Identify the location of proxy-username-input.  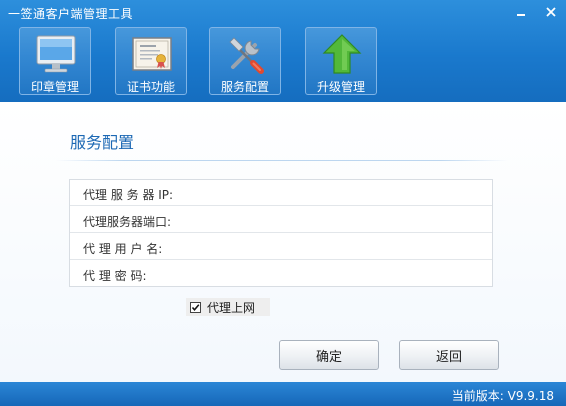
(339, 246).